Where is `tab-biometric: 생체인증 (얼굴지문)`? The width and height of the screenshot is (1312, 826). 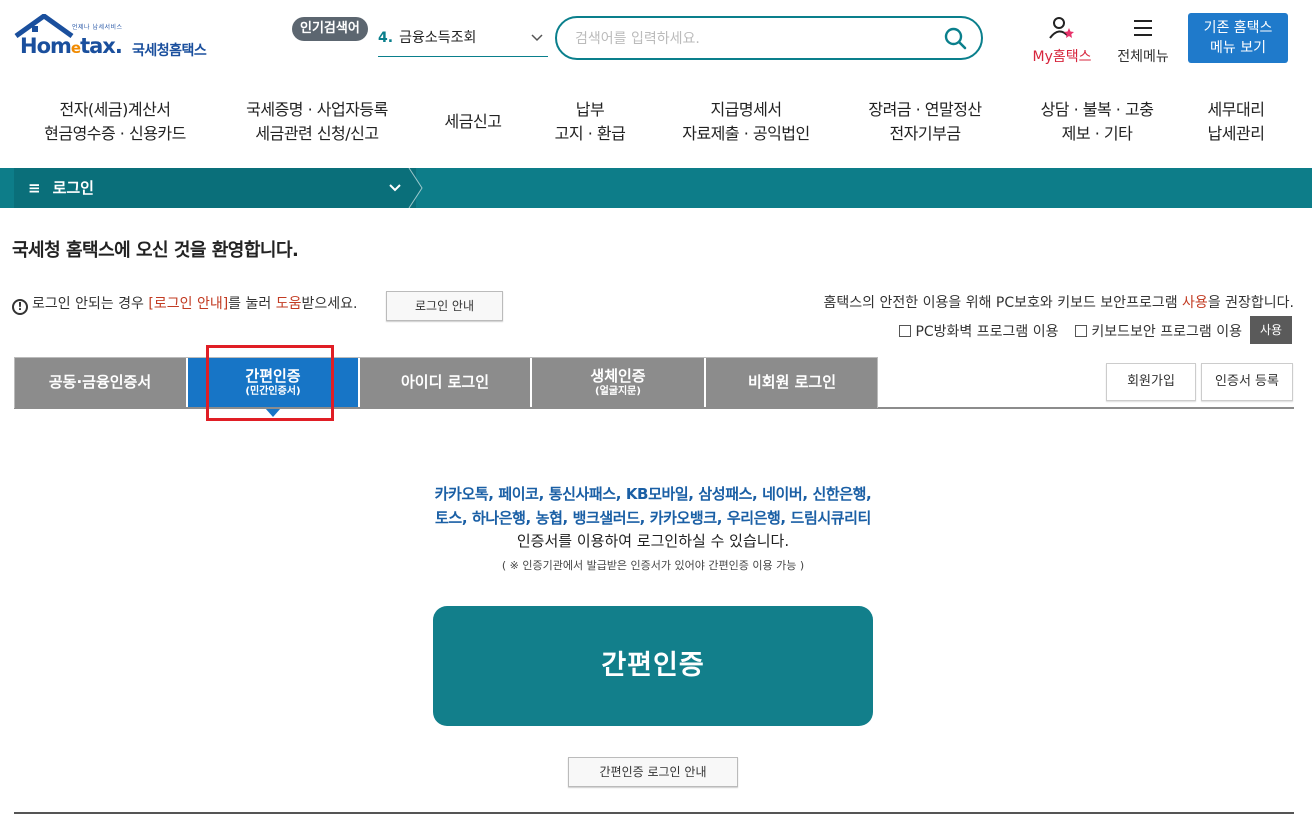 tab-biometric: 생체인증 (얼굴지문) is located at coordinates (619, 382).